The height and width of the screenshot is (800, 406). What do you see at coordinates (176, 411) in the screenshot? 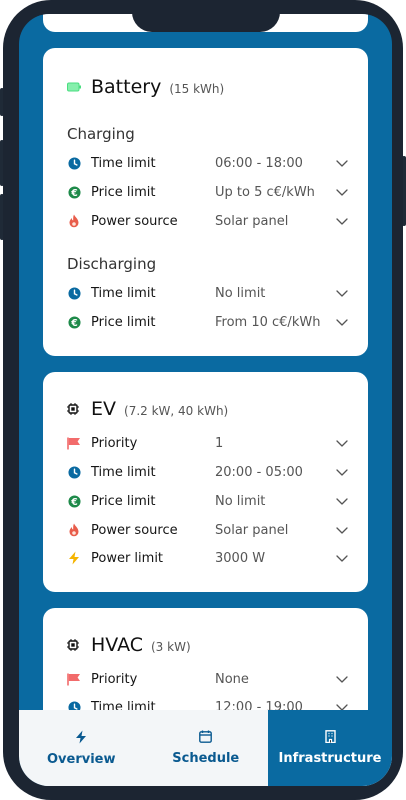
I see `ev-subtitle: (7.2 kW, 40 kWh)` at bounding box center [176, 411].